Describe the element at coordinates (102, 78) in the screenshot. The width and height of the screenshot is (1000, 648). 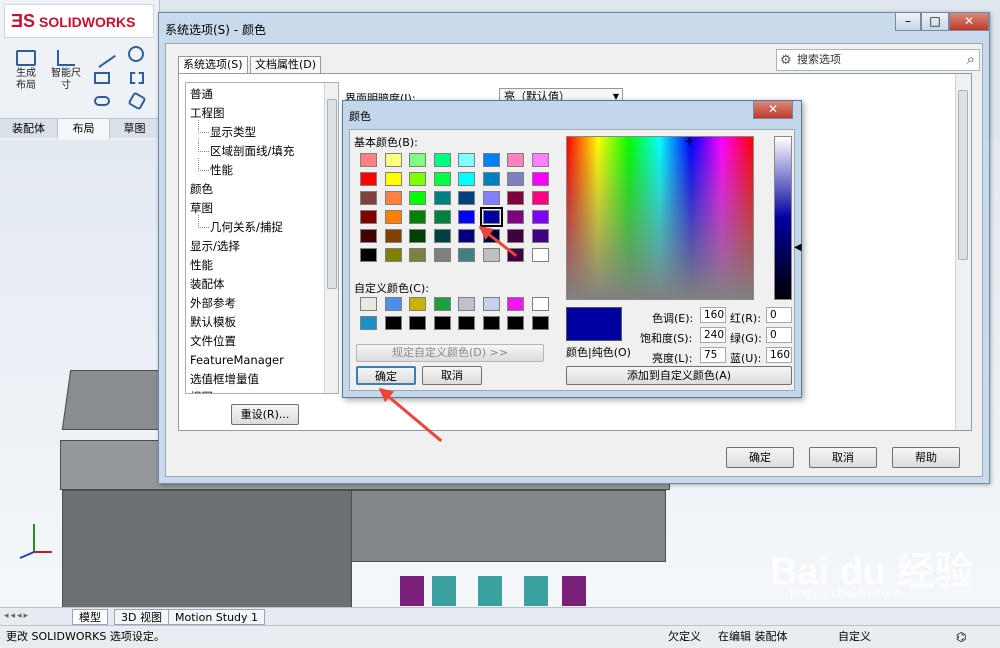
I see `rectangle-tool-icon` at that location.